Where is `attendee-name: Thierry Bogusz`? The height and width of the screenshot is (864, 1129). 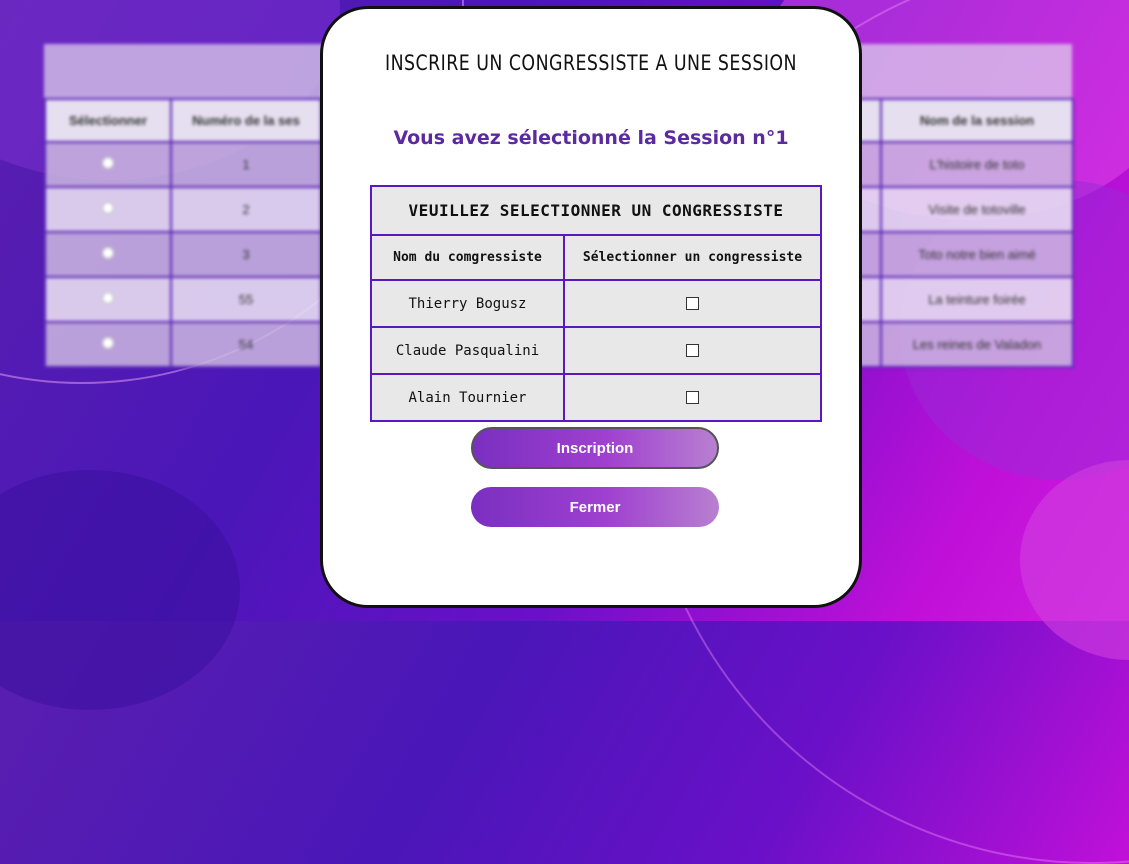
attendee-name: Thierry Bogusz is located at coordinates (467, 303).